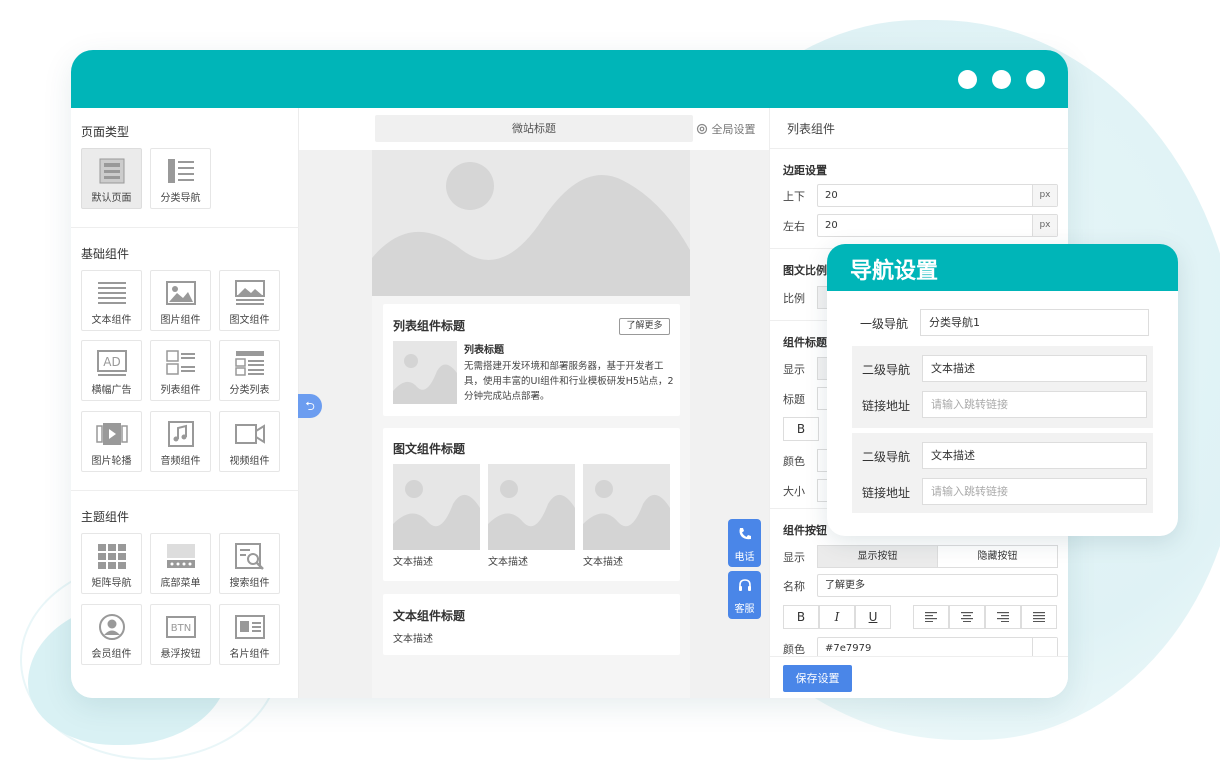  I want to click on button-name-input: 了解更多, so click(937, 585).